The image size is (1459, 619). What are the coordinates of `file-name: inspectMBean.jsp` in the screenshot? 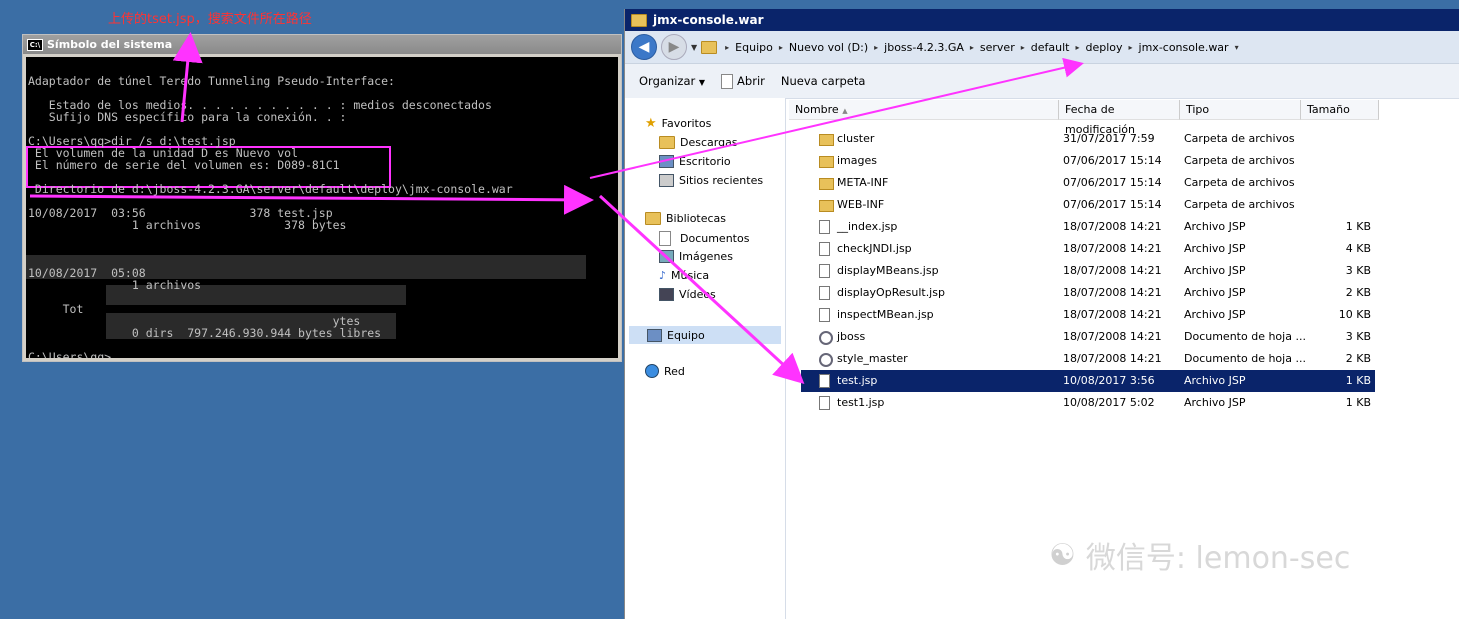 It's located at (885, 314).